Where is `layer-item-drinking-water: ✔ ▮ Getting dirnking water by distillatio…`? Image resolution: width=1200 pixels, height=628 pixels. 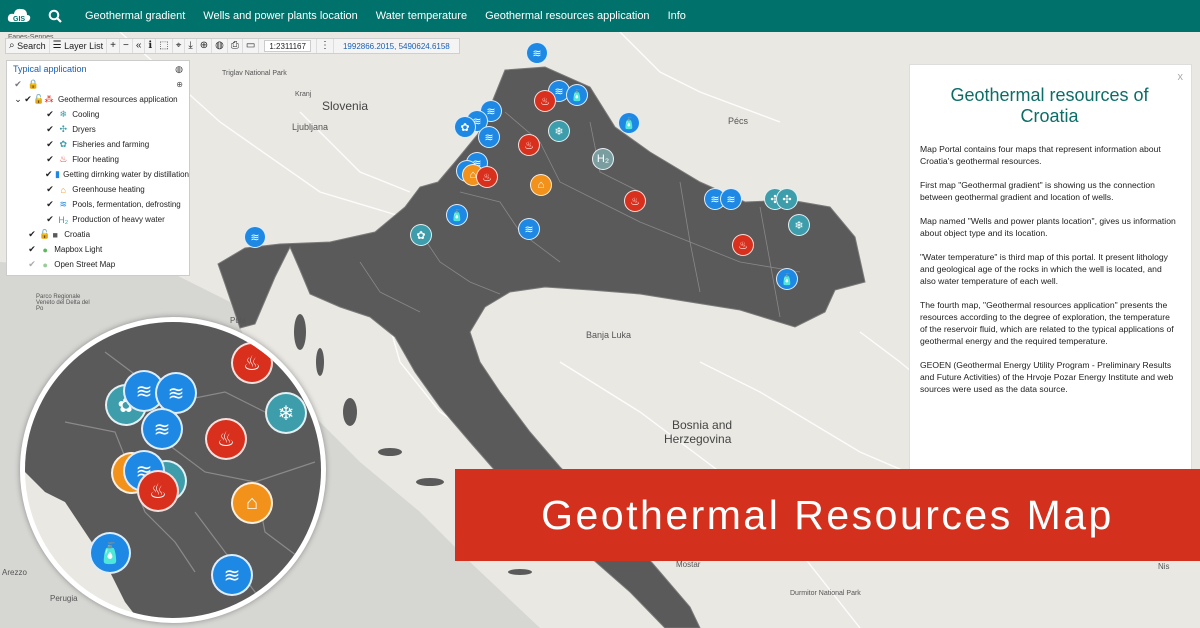 layer-item-drinking-water: ✔ ▮ Getting dirnking water by distillatio… is located at coordinates (98, 174).